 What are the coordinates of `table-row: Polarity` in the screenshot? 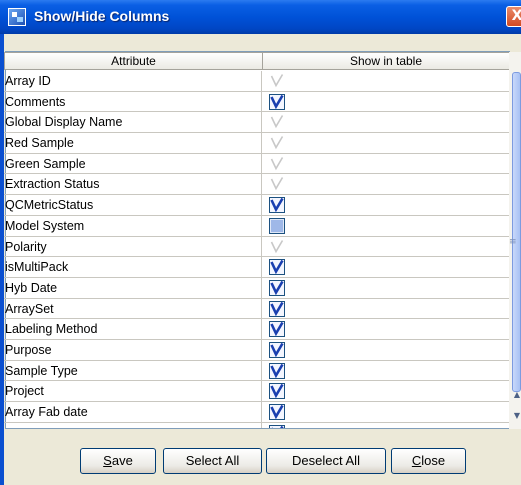 It's located at (257, 247).